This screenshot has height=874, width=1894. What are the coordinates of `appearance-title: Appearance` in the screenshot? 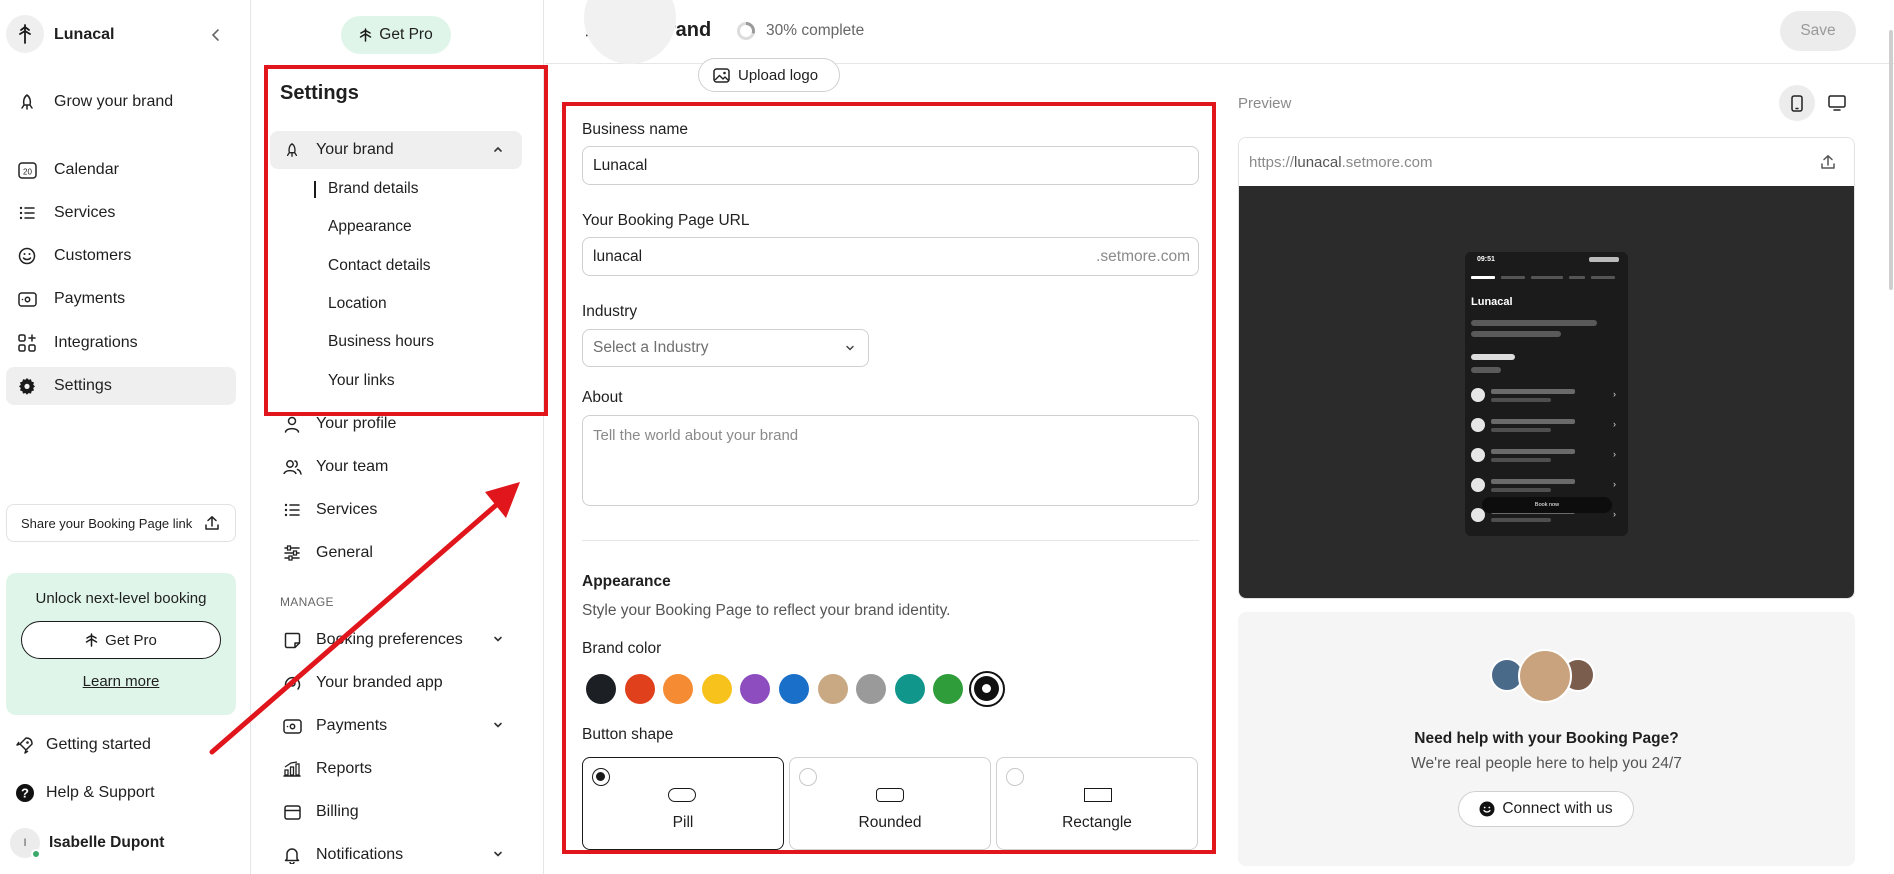 It's located at (626, 581).